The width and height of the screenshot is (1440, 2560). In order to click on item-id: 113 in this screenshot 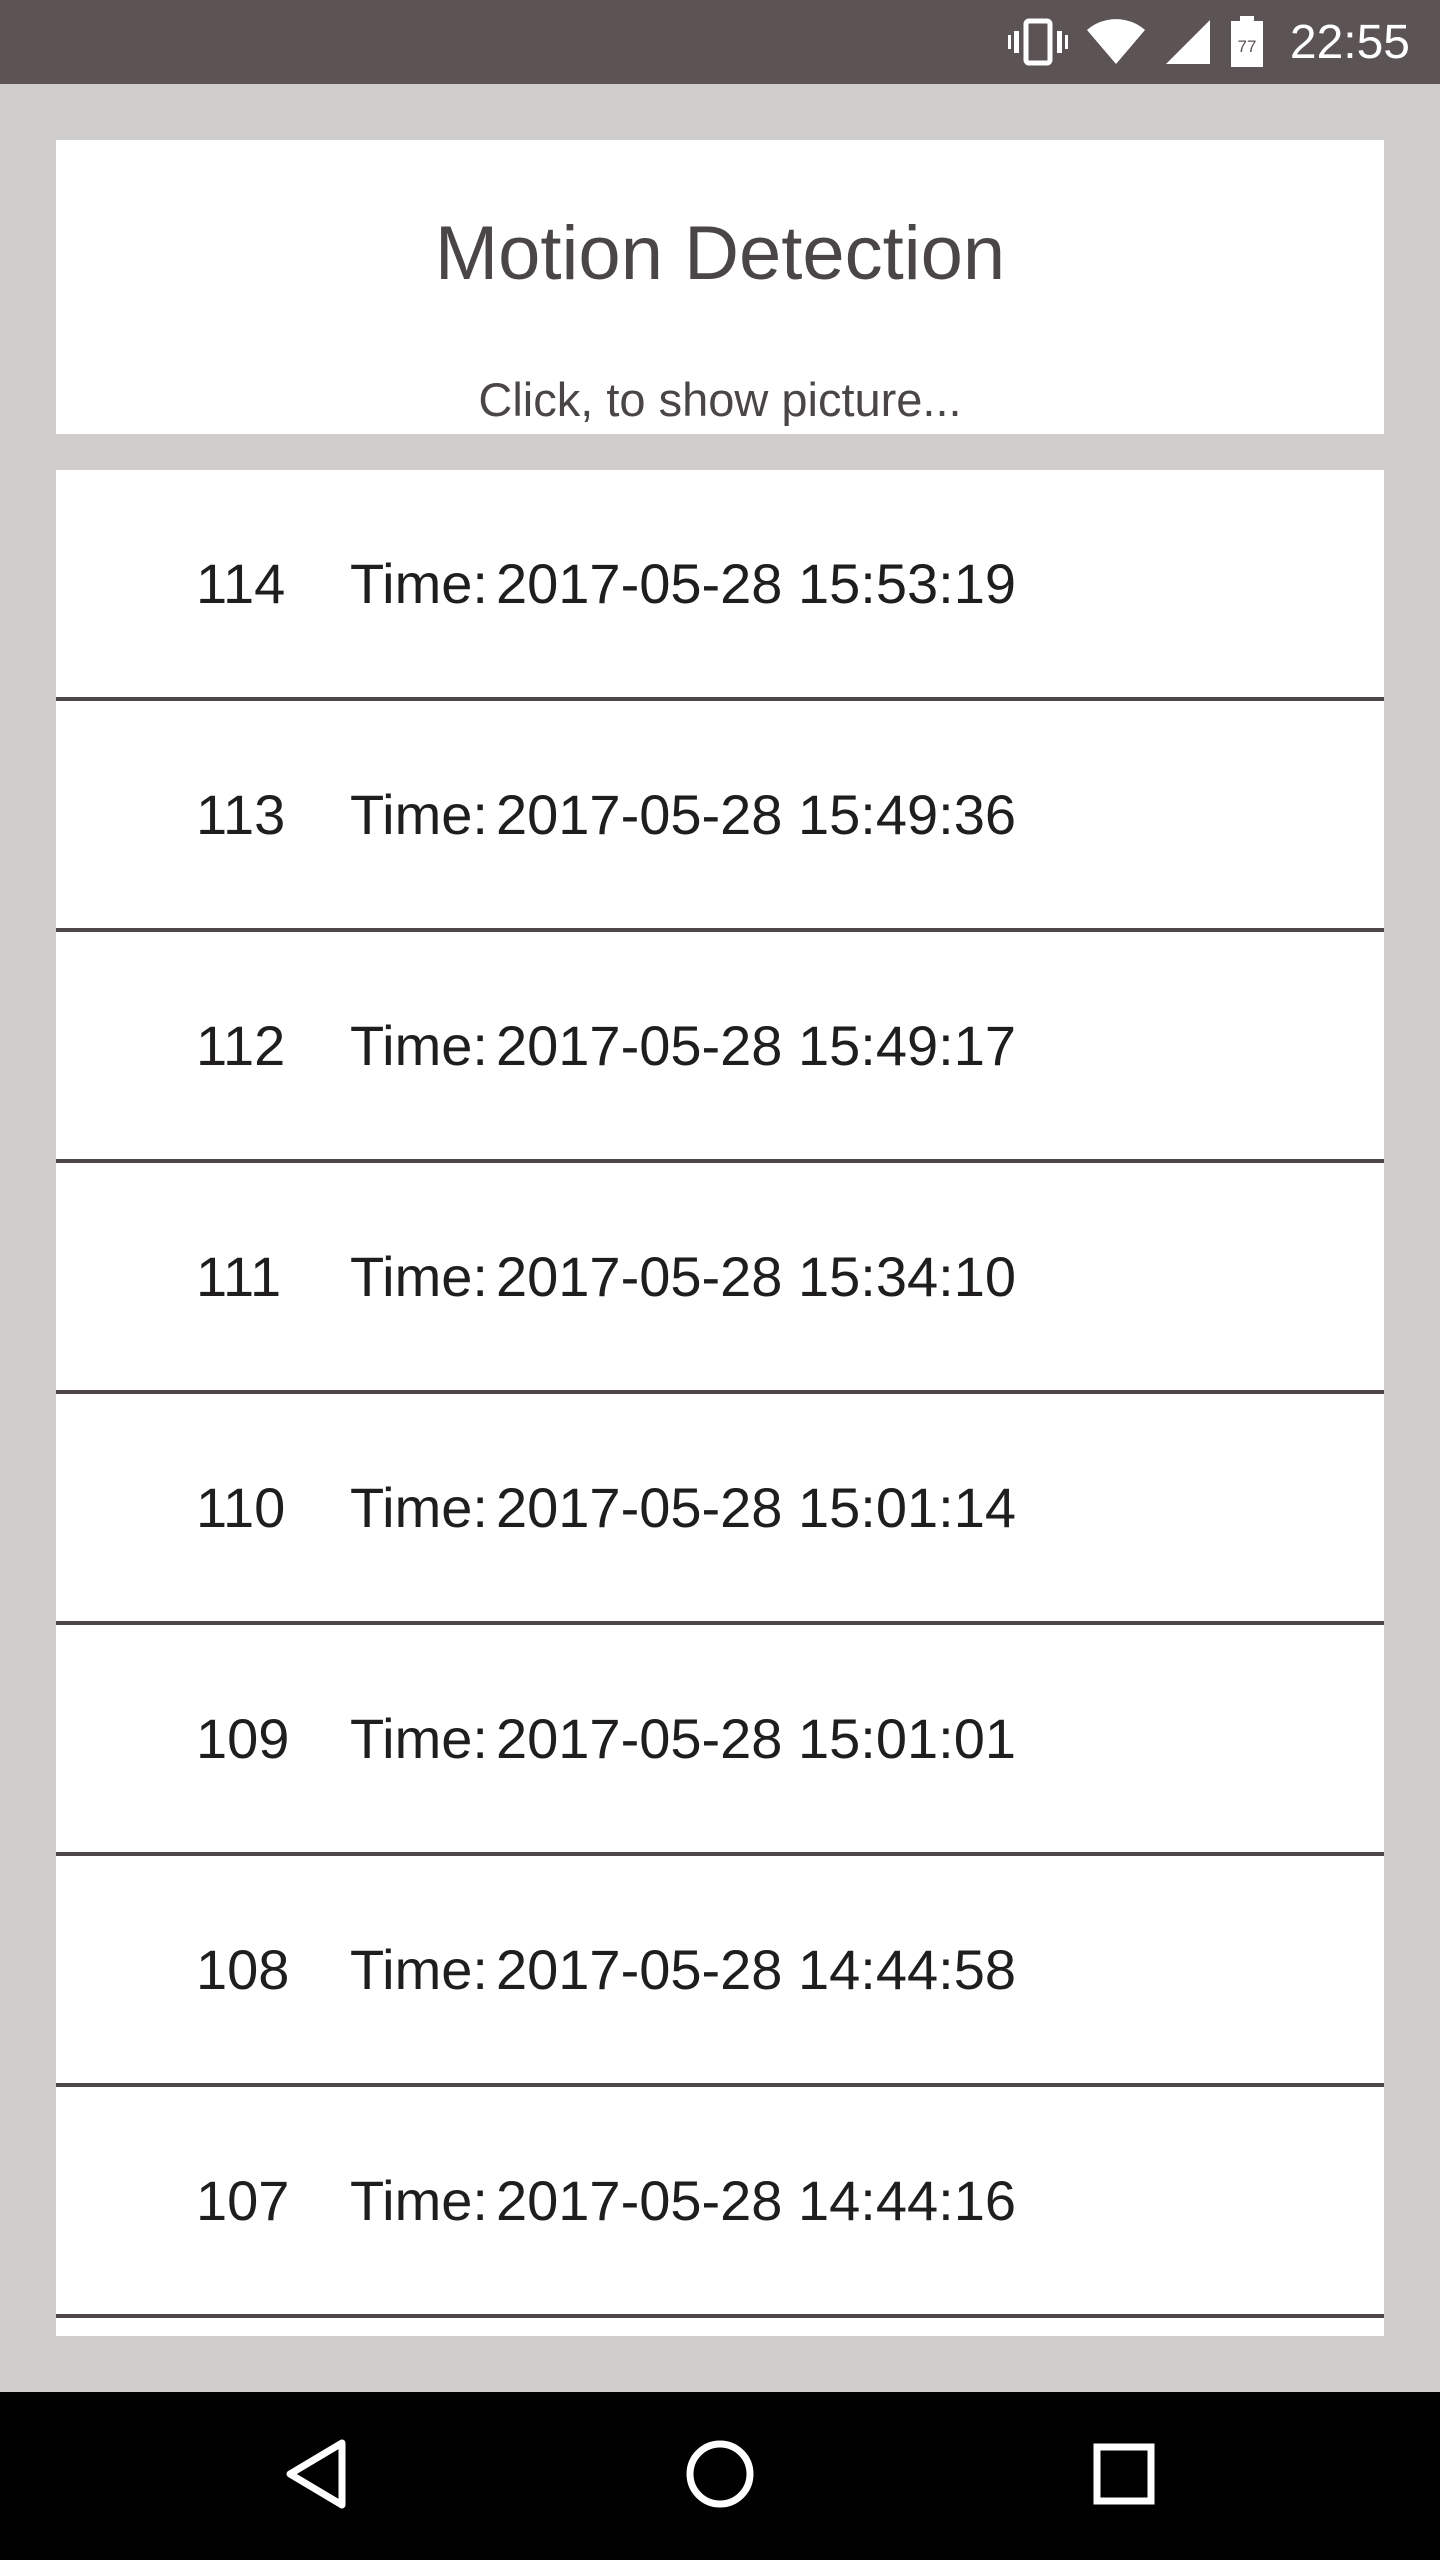, I will do `click(241, 814)`.